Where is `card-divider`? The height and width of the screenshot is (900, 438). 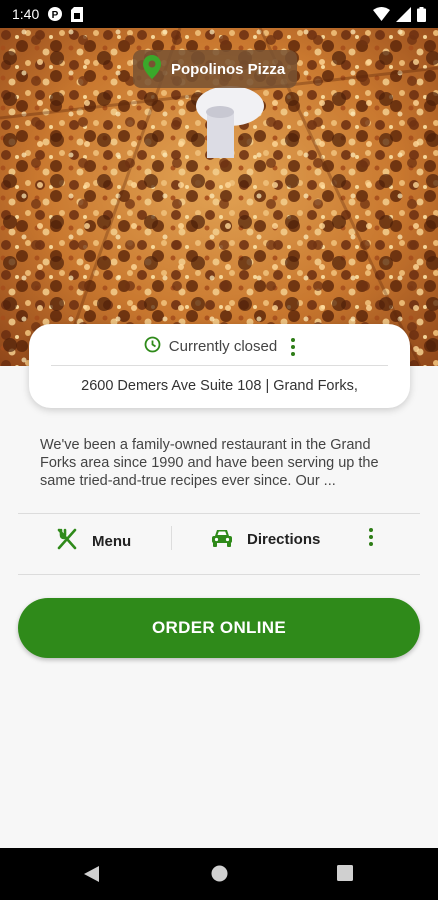 card-divider is located at coordinates (219, 365).